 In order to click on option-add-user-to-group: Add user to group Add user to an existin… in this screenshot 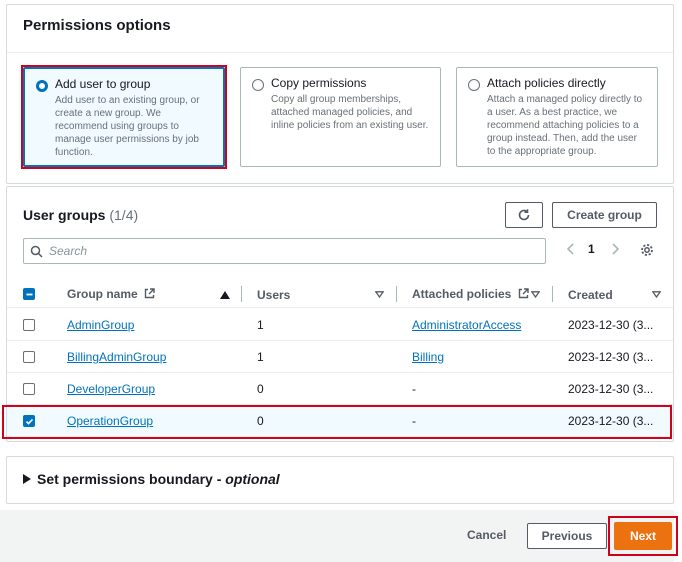, I will do `click(124, 117)`.